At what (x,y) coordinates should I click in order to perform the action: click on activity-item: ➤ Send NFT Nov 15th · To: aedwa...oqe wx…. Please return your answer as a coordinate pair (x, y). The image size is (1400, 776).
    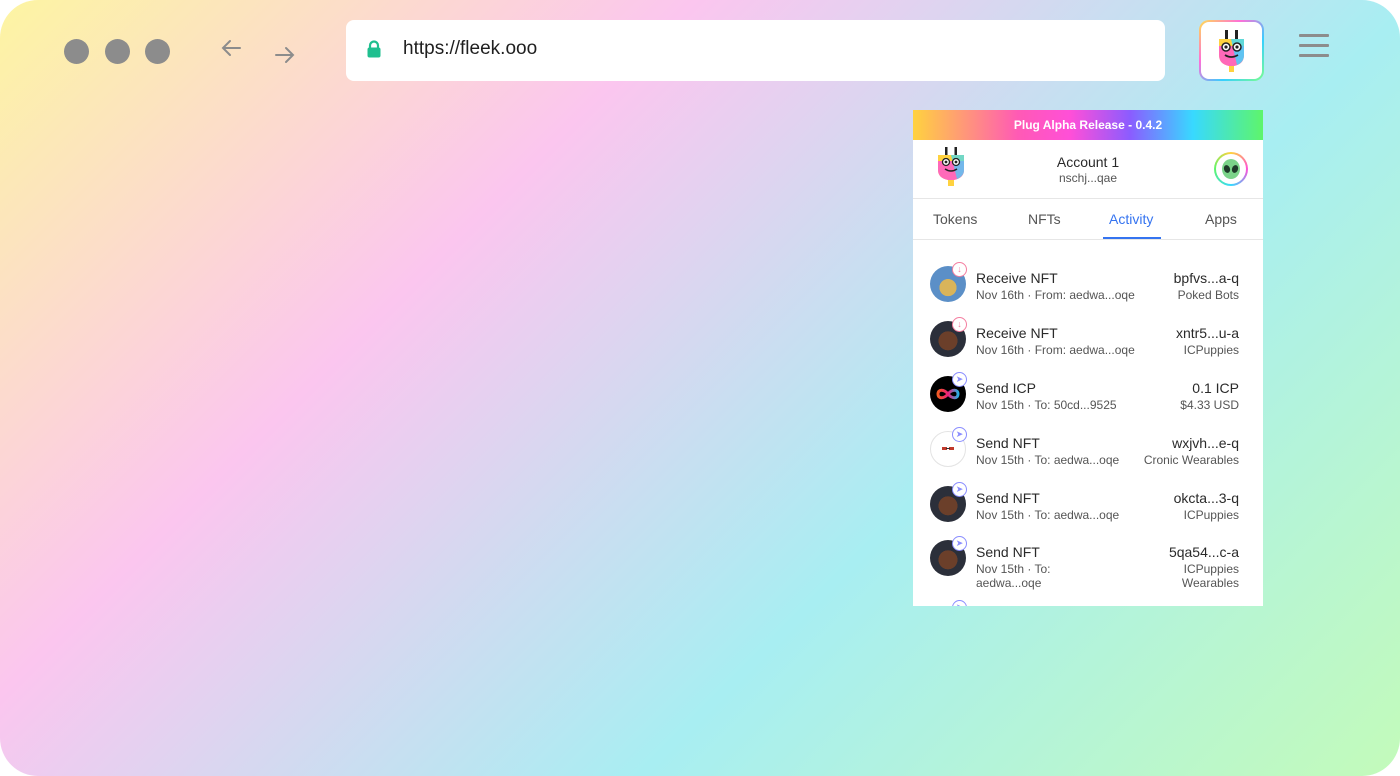
    Looking at the image, I should click on (1088, 452).